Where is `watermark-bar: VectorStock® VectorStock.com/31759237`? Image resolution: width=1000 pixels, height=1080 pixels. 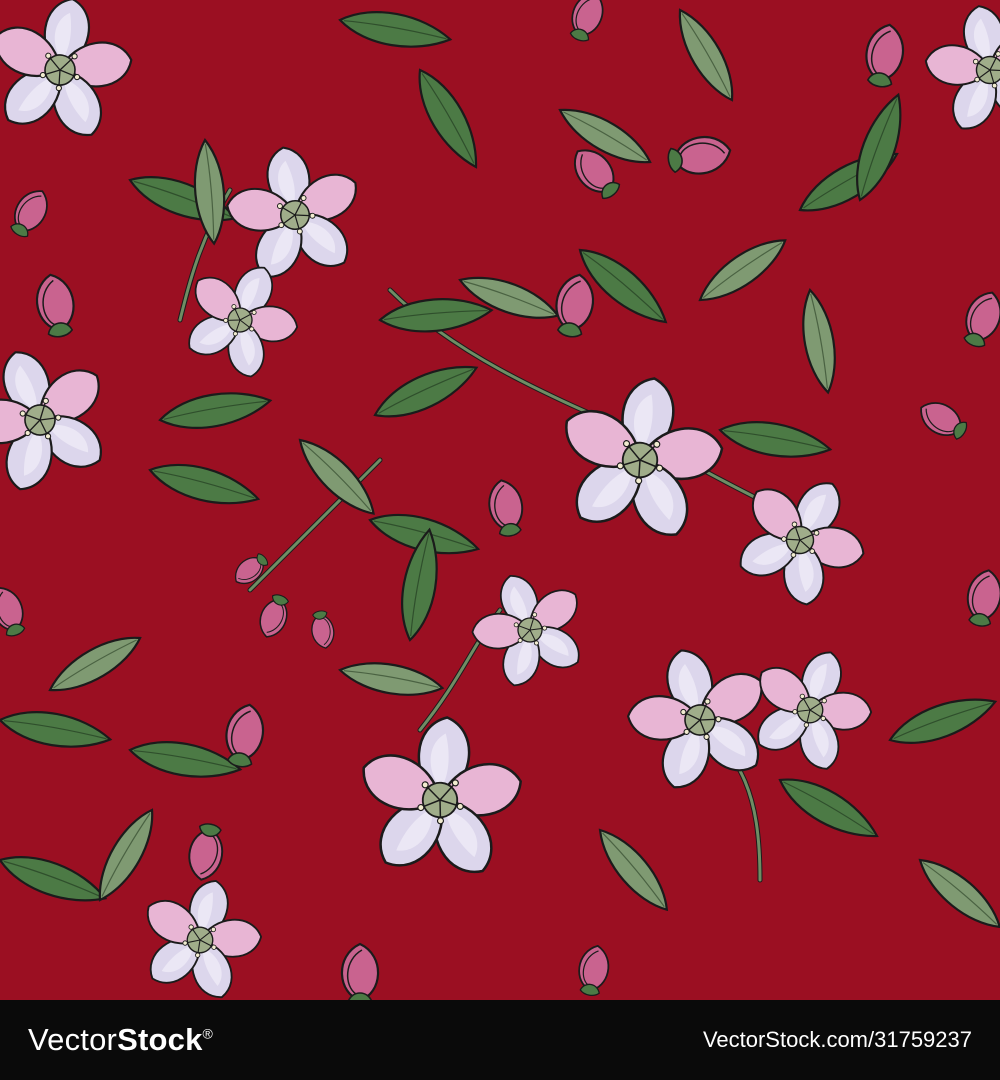 watermark-bar: VectorStock® VectorStock.com/31759237 is located at coordinates (500, 1040).